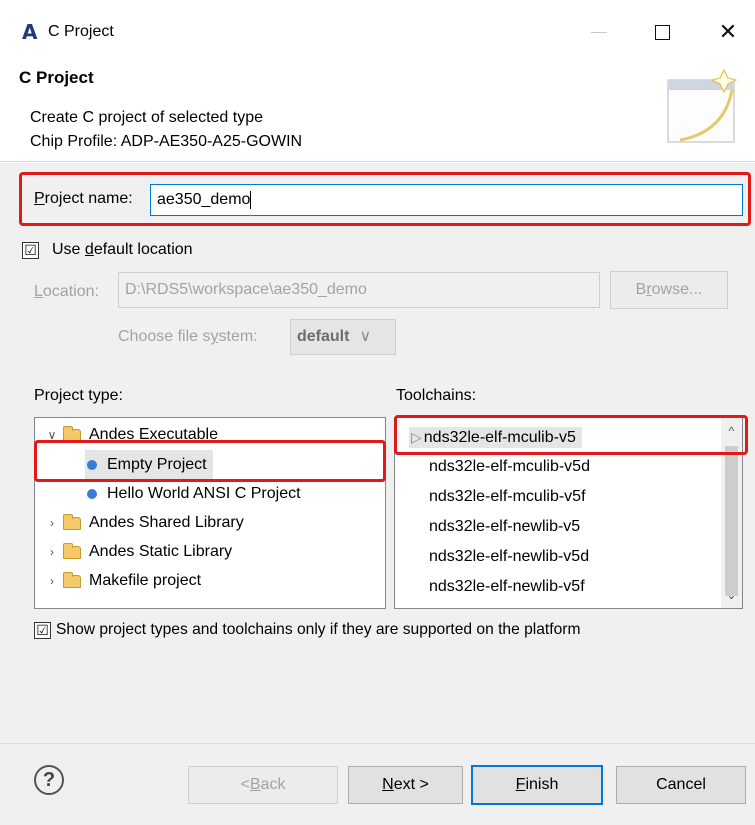  I want to click on chip-profile-text: Chip Profile: ADP-AE350-A25-GOWIN, so click(166, 141).